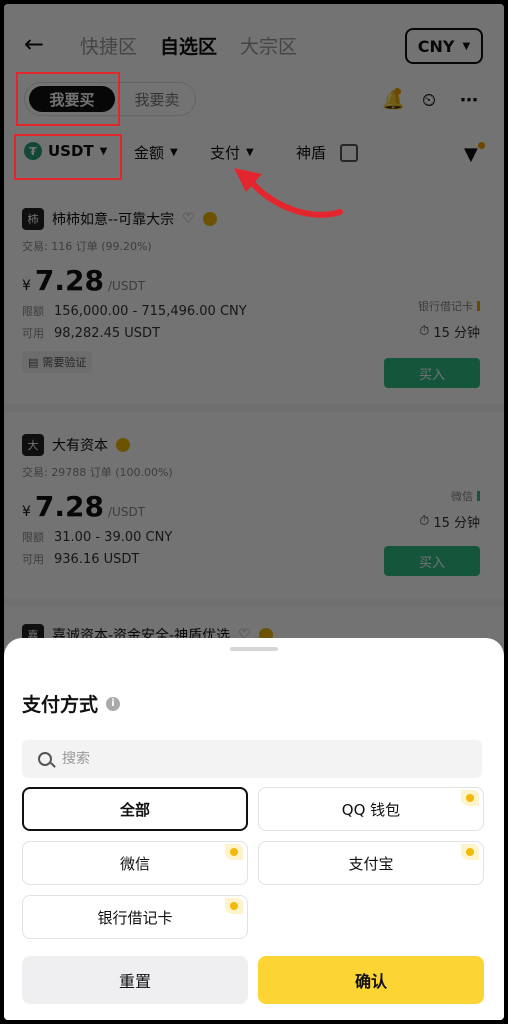 This screenshot has height=1024, width=508. I want to click on order-history-icon: ⏲, so click(429, 100).